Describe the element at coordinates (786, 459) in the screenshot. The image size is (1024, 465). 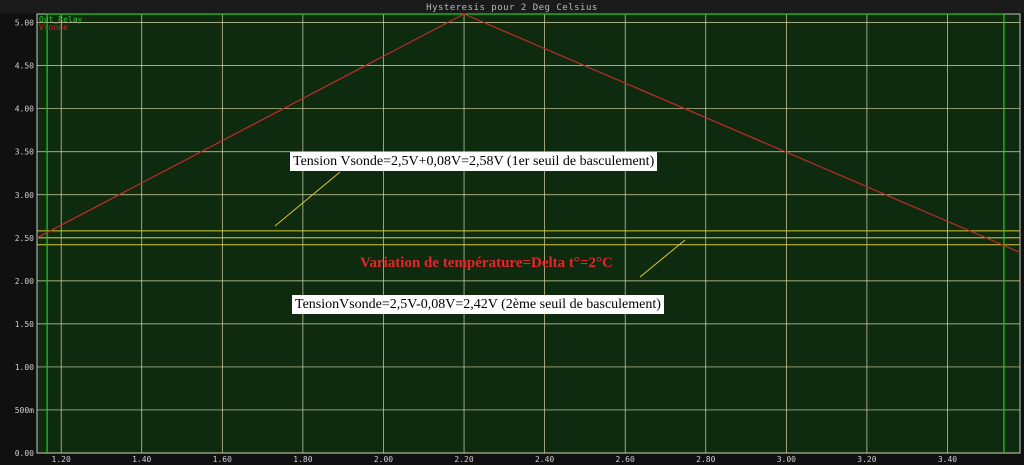
I see `x-tick-label: 3.00` at that location.